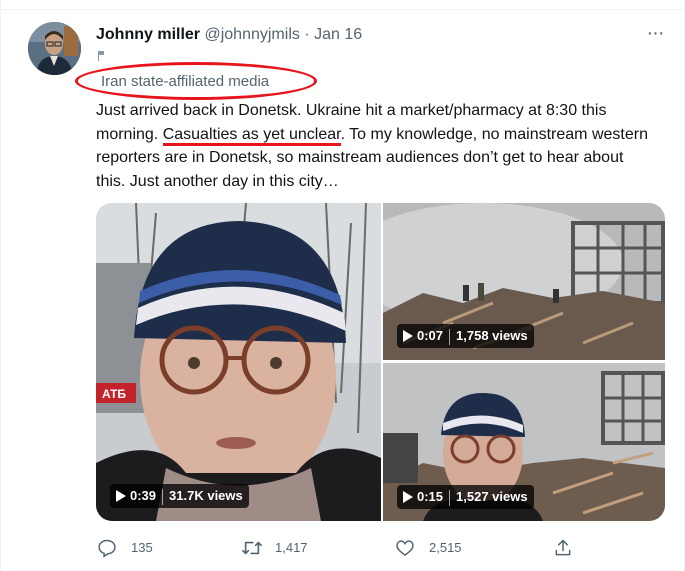 The width and height of the screenshot is (685, 571). I want to click on retweet-count: 1,417, so click(291, 547).